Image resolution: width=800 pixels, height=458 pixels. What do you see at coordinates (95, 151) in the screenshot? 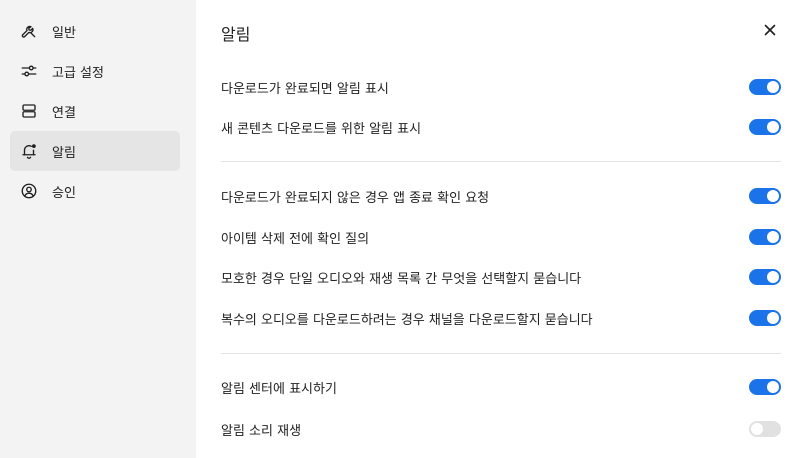
I see `sidebar-item-notifications: 알림` at bounding box center [95, 151].